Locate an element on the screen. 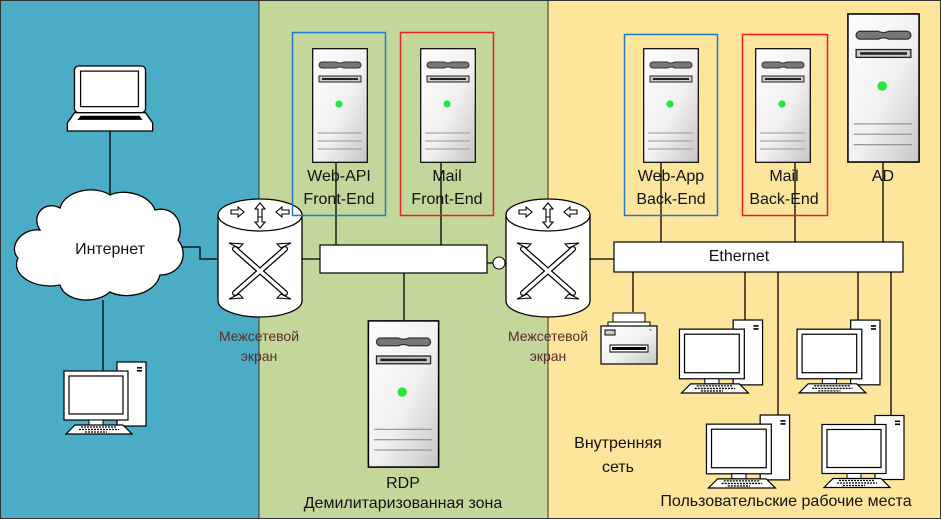  mail-back-label: Mail is located at coordinates (783, 176).